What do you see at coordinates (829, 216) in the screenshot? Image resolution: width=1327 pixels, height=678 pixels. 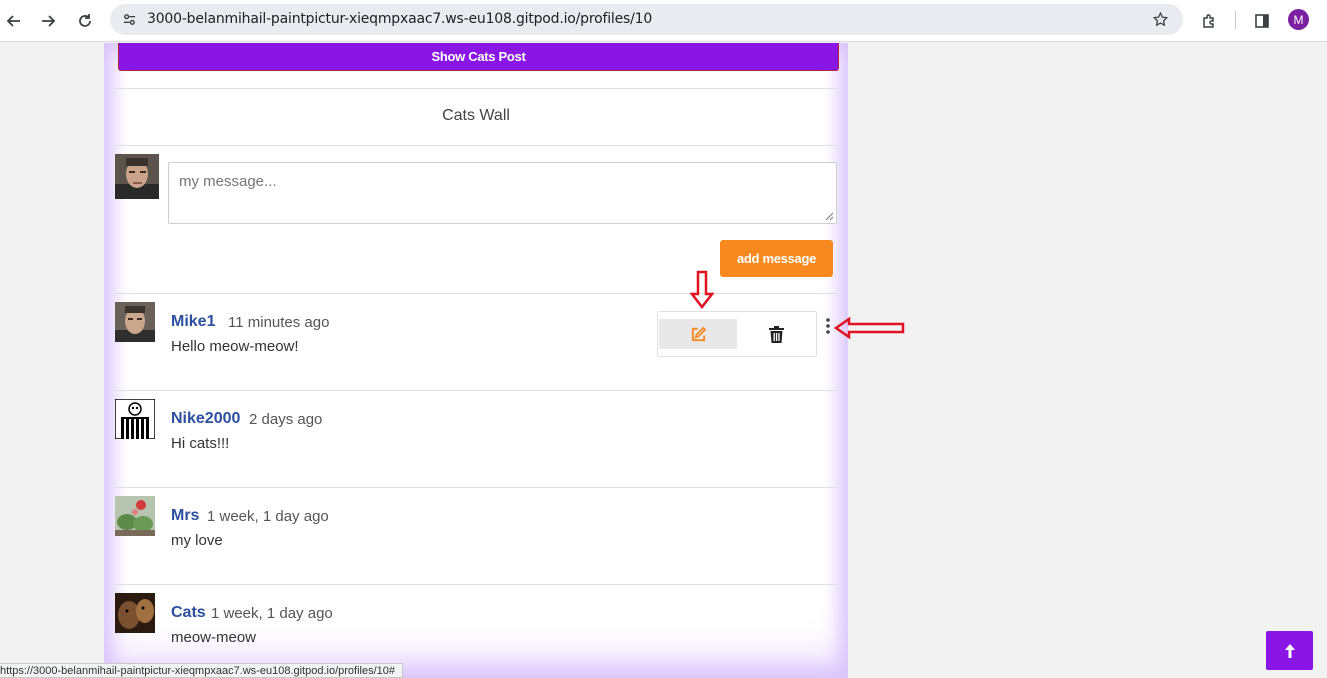 I see `resize-handle-icon` at bounding box center [829, 216].